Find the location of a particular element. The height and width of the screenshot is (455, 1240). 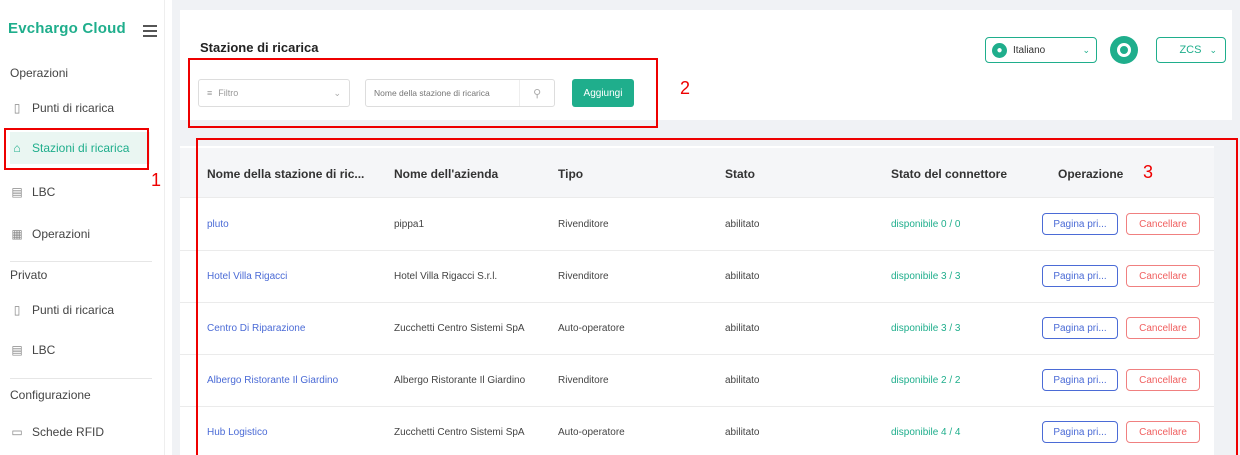

avatar is located at coordinates (1124, 50).